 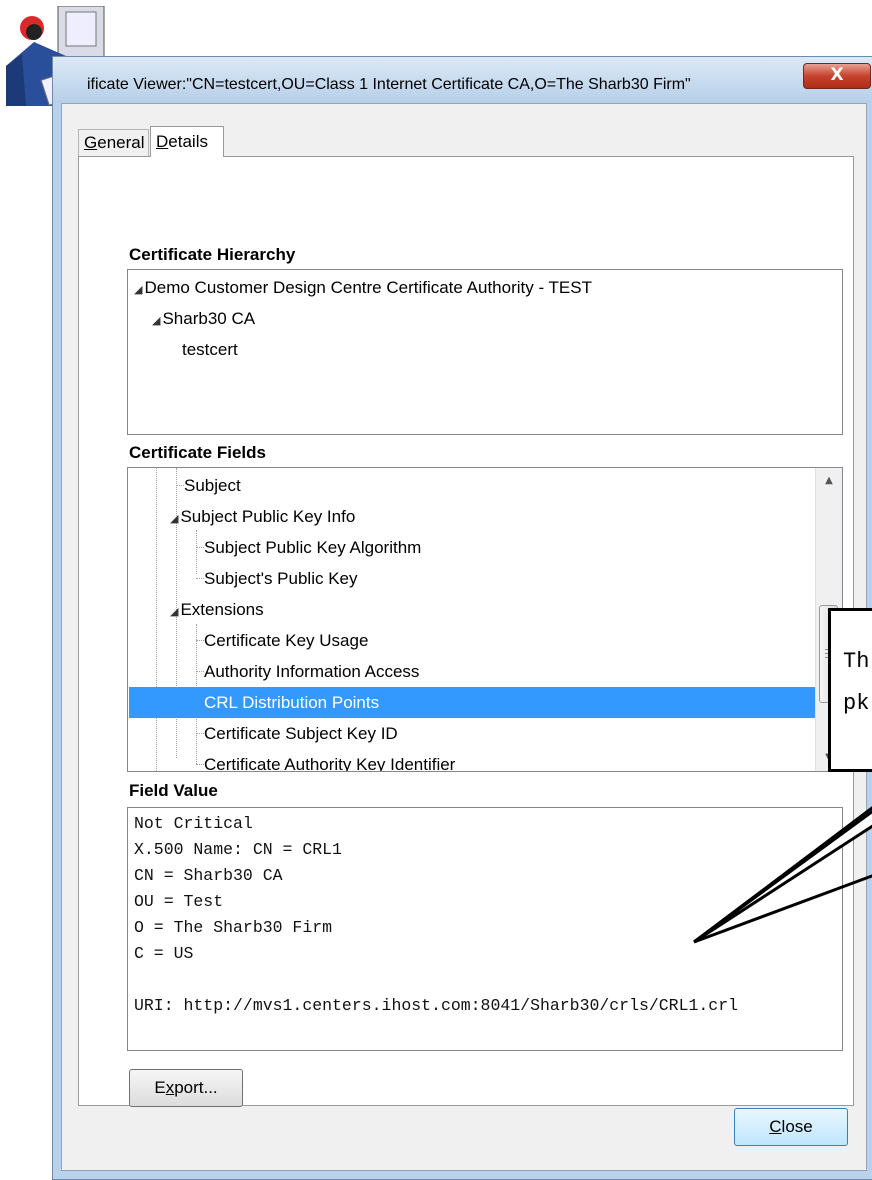 I want to click on callout-text: pk, so click(x=856, y=703).